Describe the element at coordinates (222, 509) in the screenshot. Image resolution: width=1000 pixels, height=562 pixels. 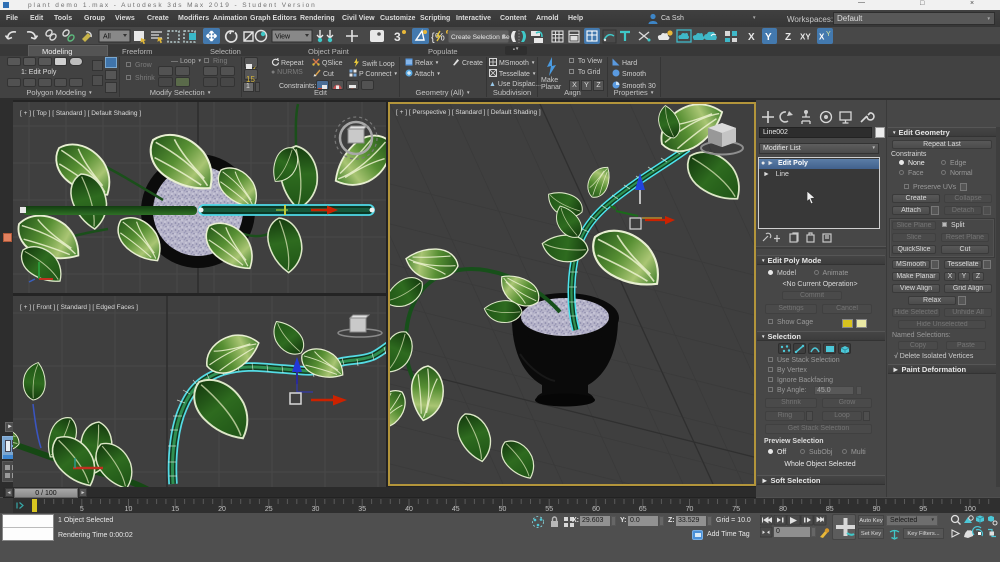
I see `svg-text: 20` at that location.